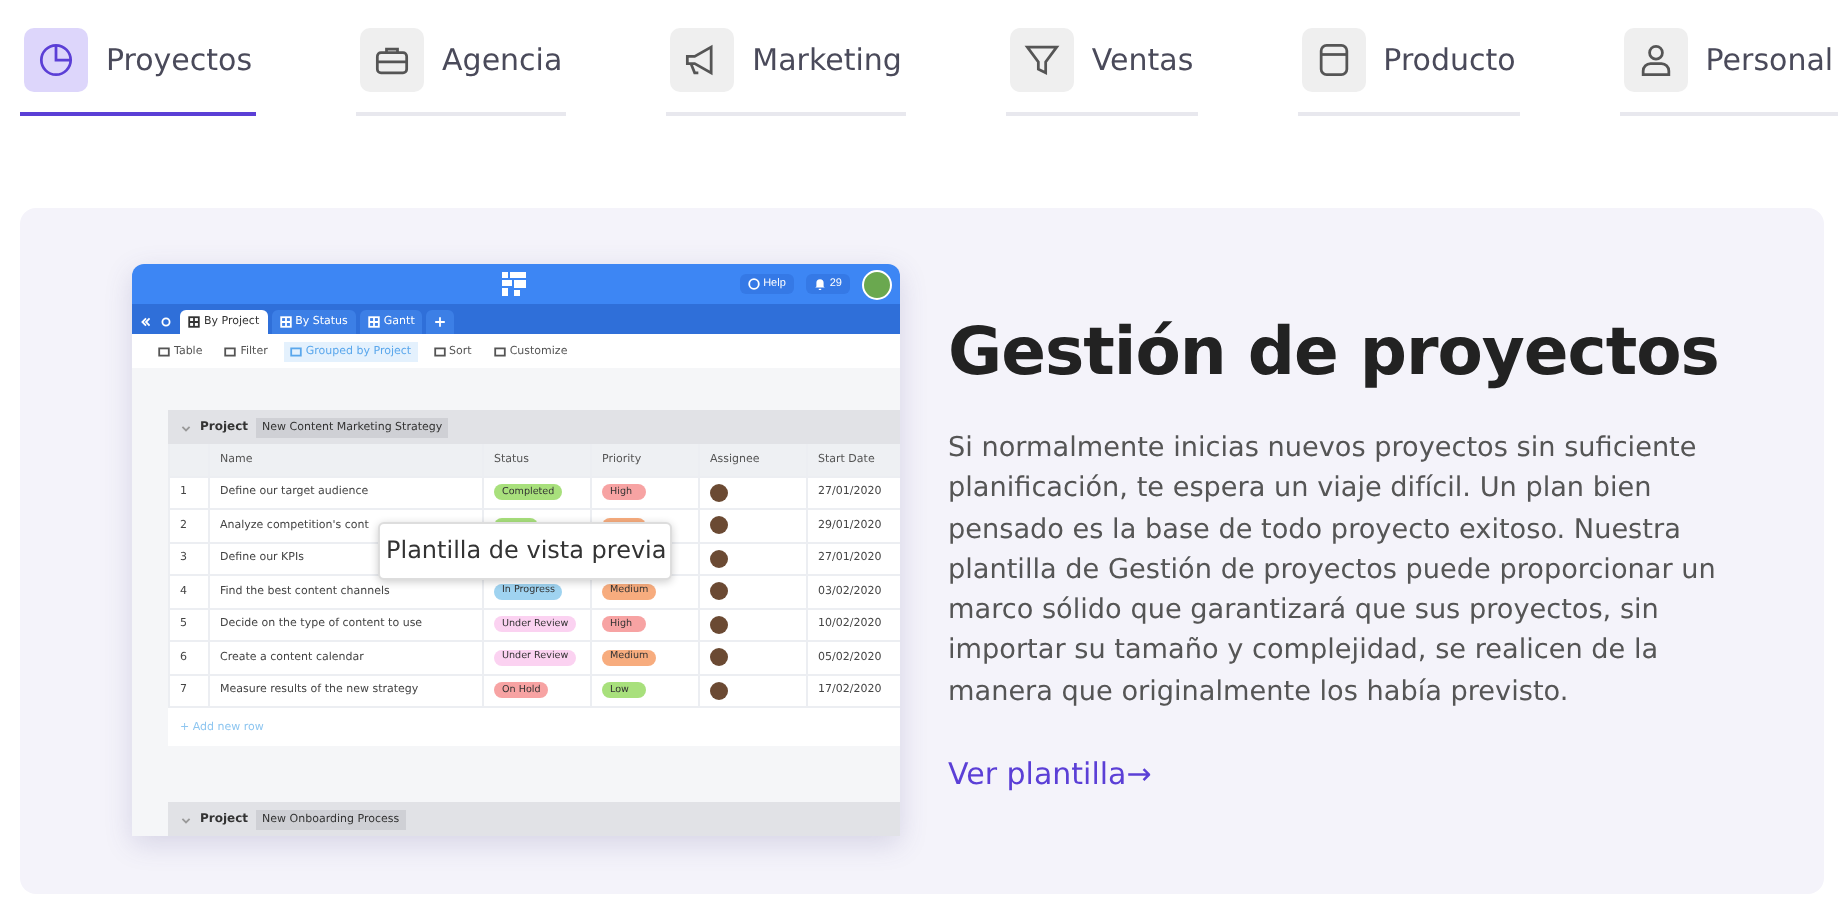  I want to click on description: Si normalmente inicias nuevos proyectos sin suficiente planificación, te espera un viaje difícil. Un plan bien pensado es la base de todo proyecto exitoso. Nuestra plantilla de Gestión de proyectos puede proporcionar un marco sólido que garantizará que sus proyectos, sin importar su tamaño y complejidad, se realicen de la manera que originalmente los había previsto., so click(1333, 571).